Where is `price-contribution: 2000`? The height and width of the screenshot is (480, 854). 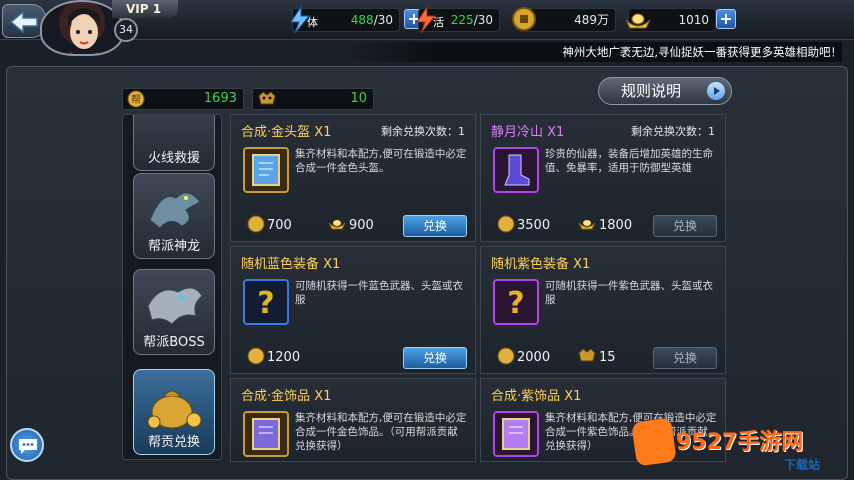
price-contribution: 2000 is located at coordinates (523, 356).